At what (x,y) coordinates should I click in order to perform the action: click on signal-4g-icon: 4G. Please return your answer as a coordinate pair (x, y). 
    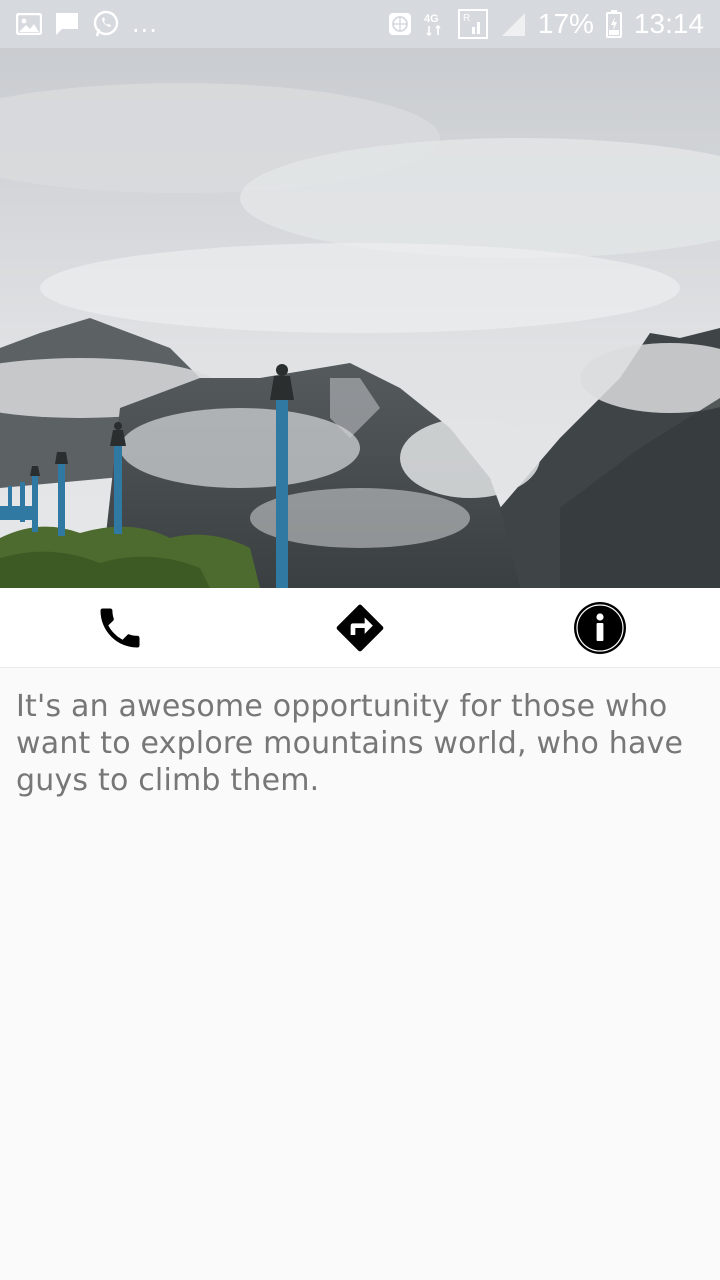
    Looking at the image, I should click on (435, 24).